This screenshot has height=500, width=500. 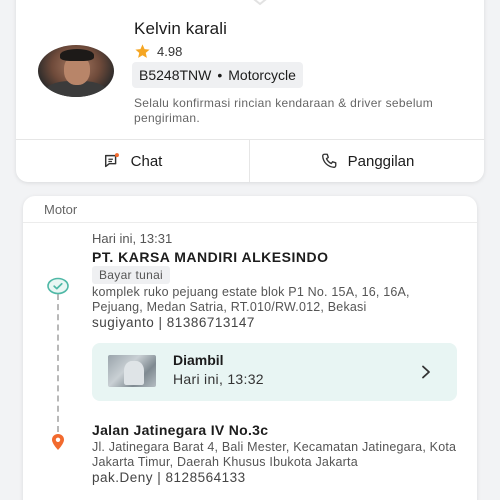 What do you see at coordinates (131, 275) in the screenshot?
I see `payment-method-chip: Bayar tunai` at bounding box center [131, 275].